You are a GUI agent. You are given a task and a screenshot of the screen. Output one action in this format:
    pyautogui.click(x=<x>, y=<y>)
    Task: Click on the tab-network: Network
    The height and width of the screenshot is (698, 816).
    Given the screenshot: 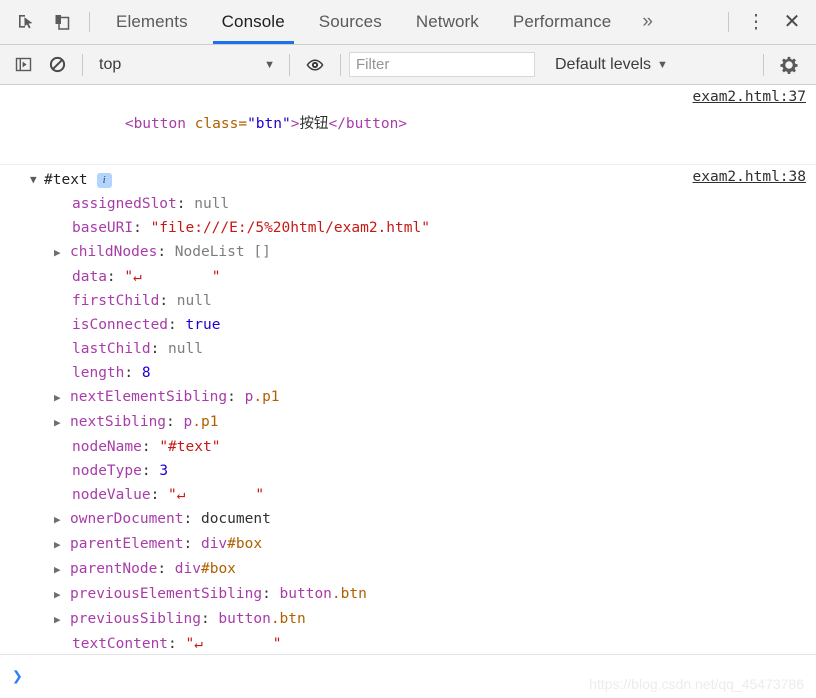 What is the action you would take?
    pyautogui.click(x=447, y=22)
    